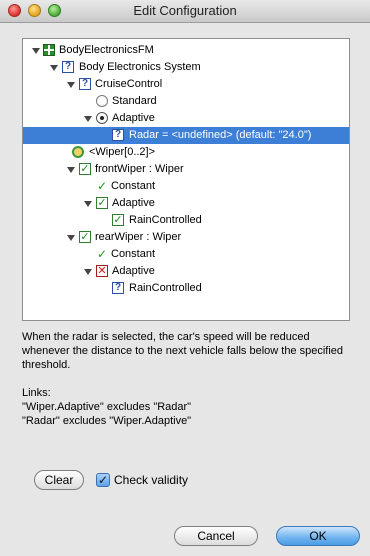  Describe the element at coordinates (186, 84) in the screenshot. I see `tree-row-cruisecontrol: ? CruiseControl` at that location.